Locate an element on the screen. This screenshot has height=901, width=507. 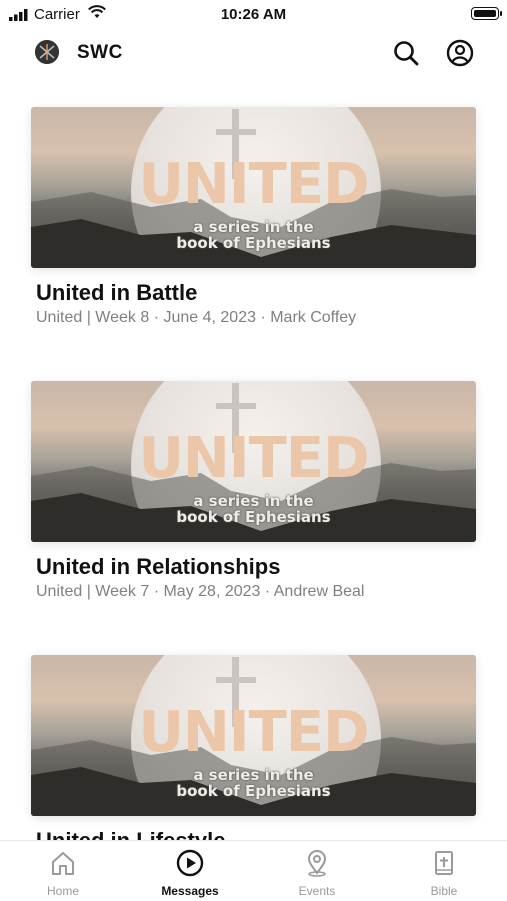
tab-messages: Messages is located at coordinates (190, 871).